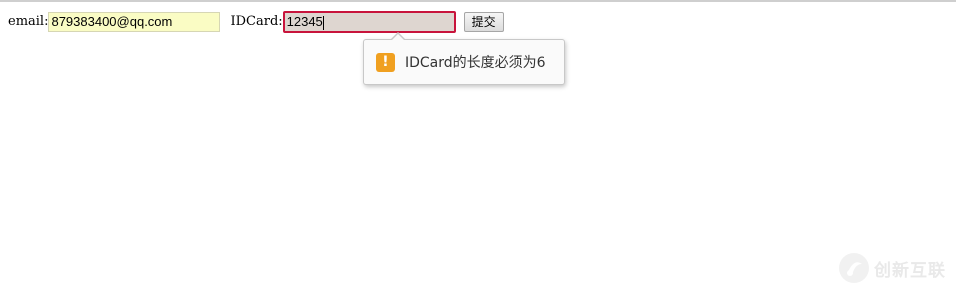 The height and width of the screenshot is (296, 956). I want to click on signup-form: email: 879383400@qq.com IDCard: 12345 提交, so click(256, 22).